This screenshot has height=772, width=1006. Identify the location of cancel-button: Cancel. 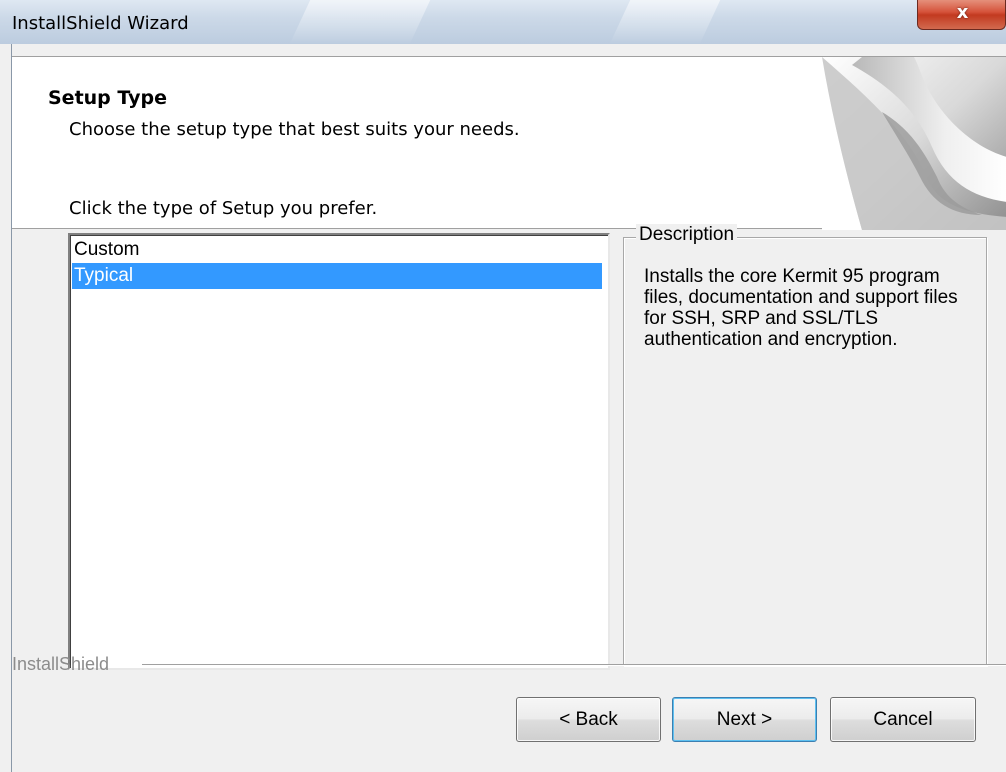
(903, 719).